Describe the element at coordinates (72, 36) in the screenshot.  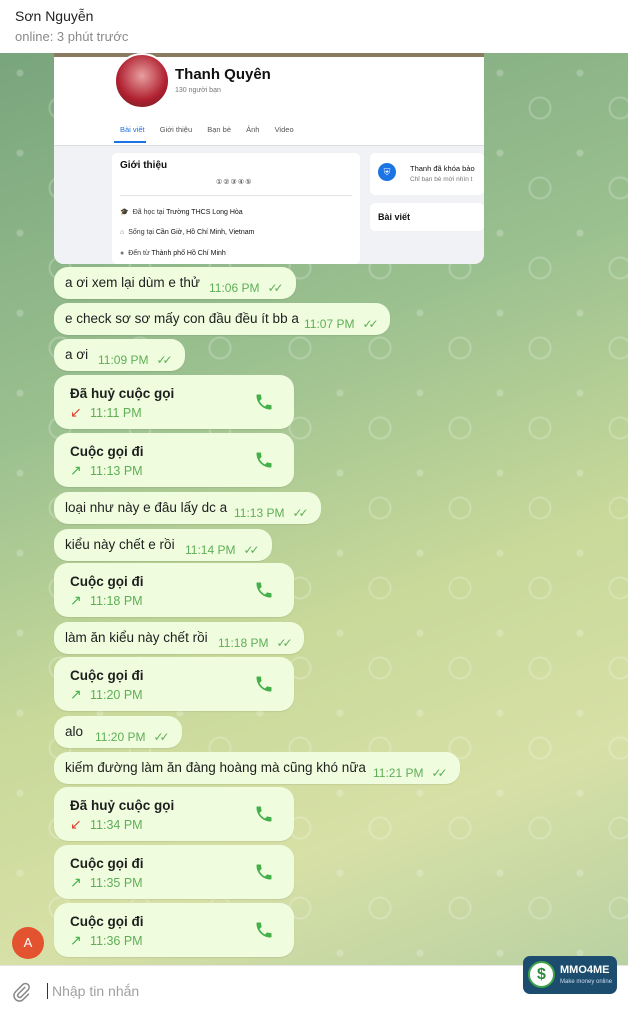
I see `contact-status: online: 3 phút trước` at that location.